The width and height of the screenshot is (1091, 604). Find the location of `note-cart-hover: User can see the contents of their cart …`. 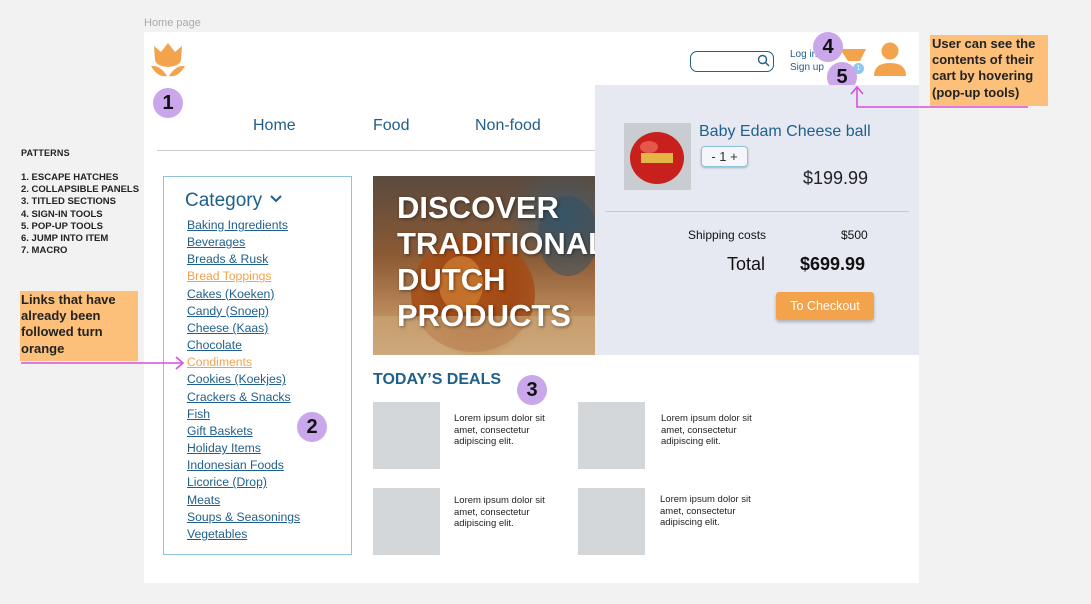

note-cart-hover: User can see the contents of their cart … is located at coordinates (989, 70).